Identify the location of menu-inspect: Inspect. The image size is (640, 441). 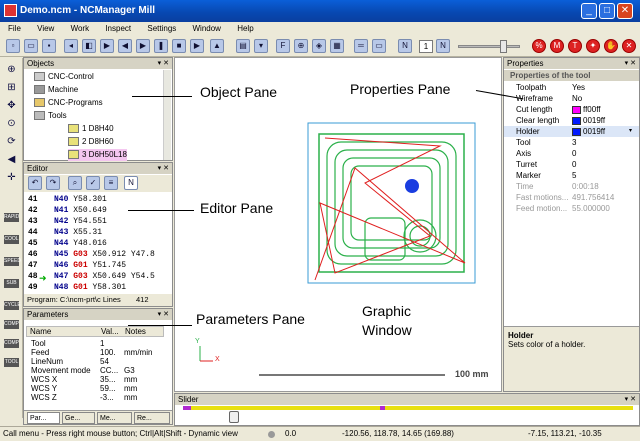
(118, 28).